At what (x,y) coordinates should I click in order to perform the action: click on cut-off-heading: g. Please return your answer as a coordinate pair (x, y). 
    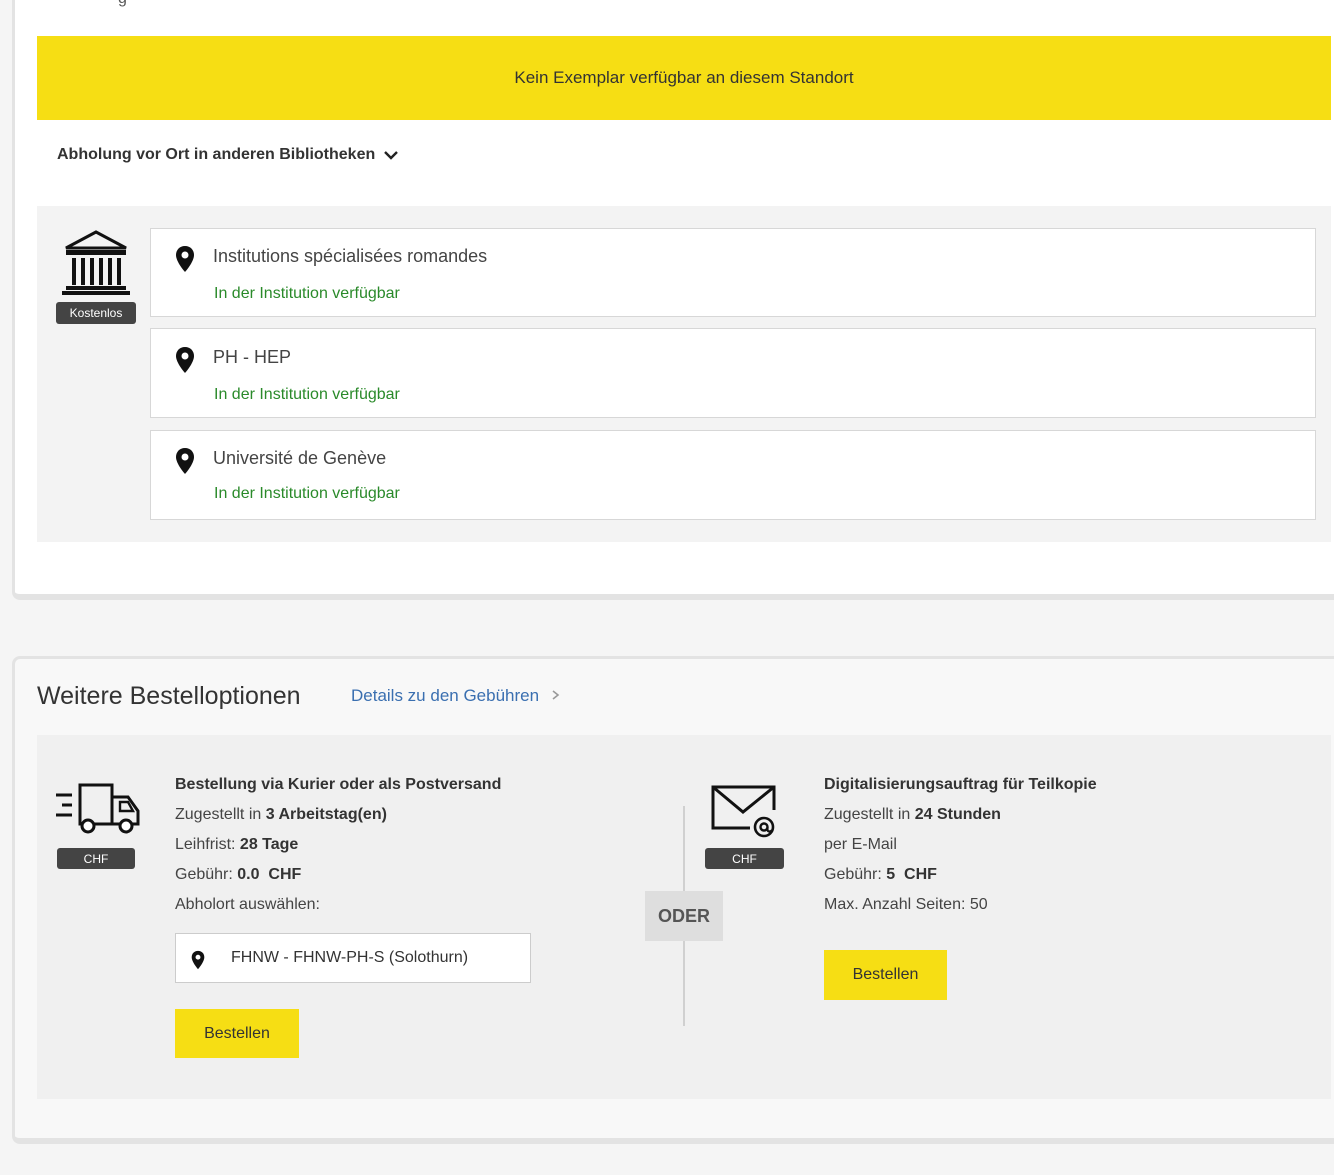
    Looking at the image, I should click on (122, 4).